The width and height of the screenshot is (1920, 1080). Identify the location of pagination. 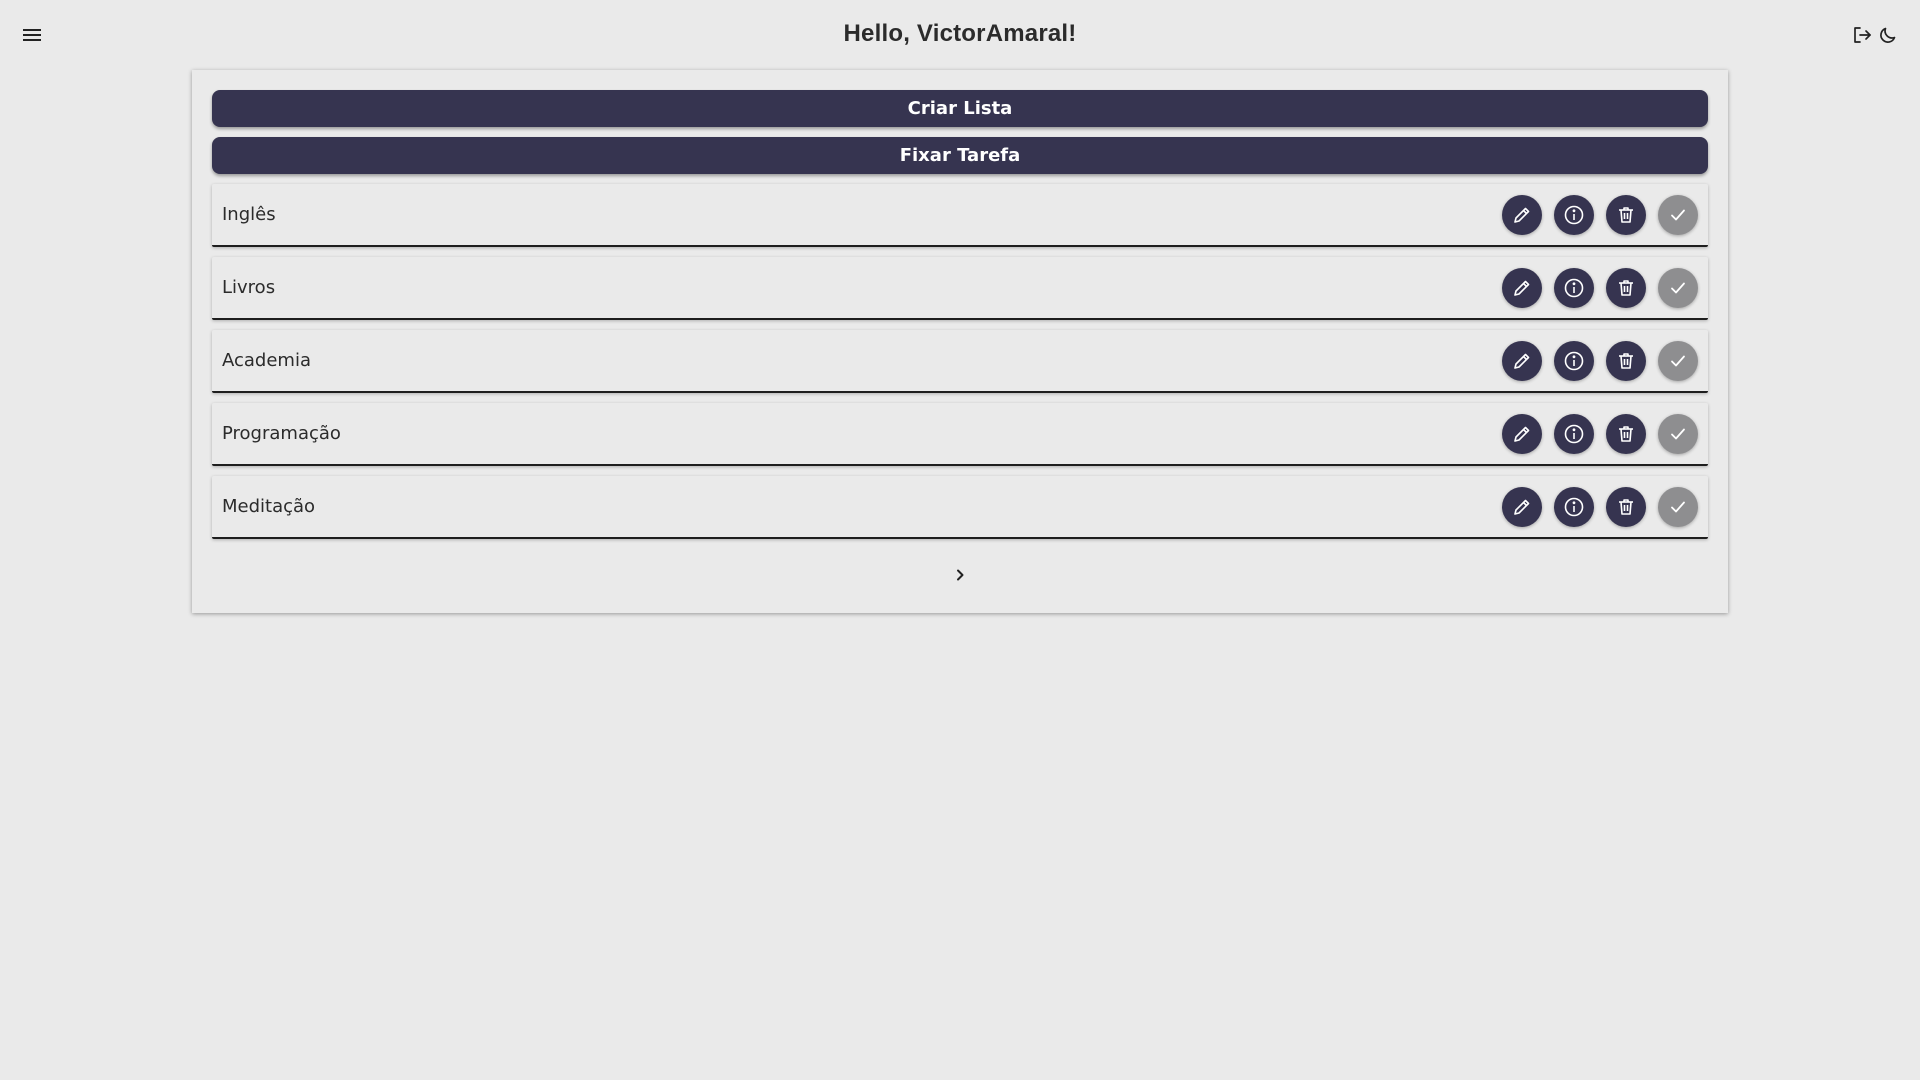
(960, 575).